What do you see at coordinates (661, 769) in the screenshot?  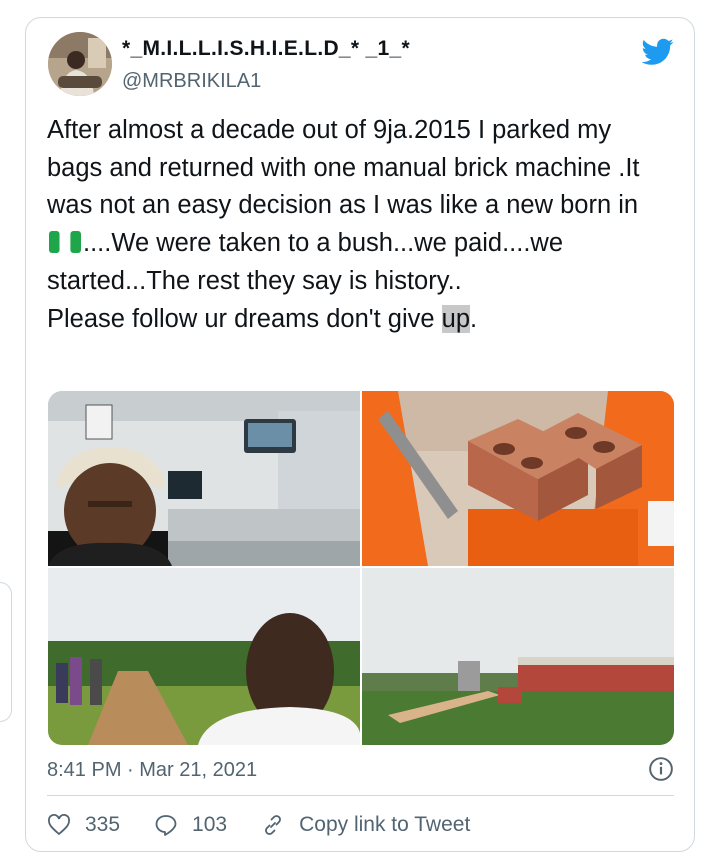 I see `info-icon` at bounding box center [661, 769].